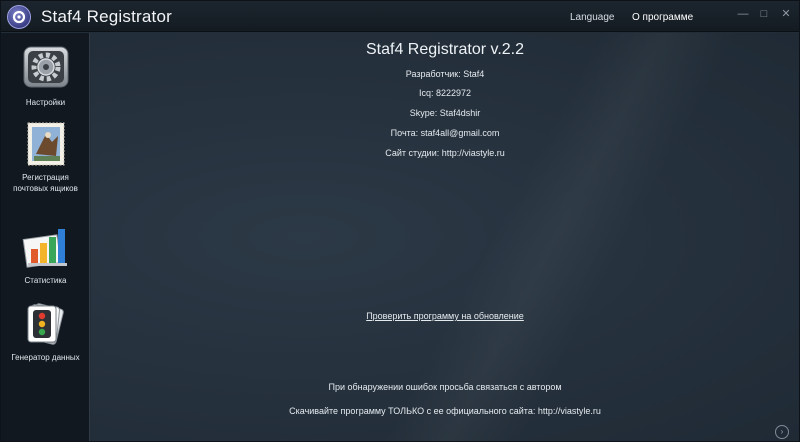  I want to click on app-logo-icon, so click(19, 17).